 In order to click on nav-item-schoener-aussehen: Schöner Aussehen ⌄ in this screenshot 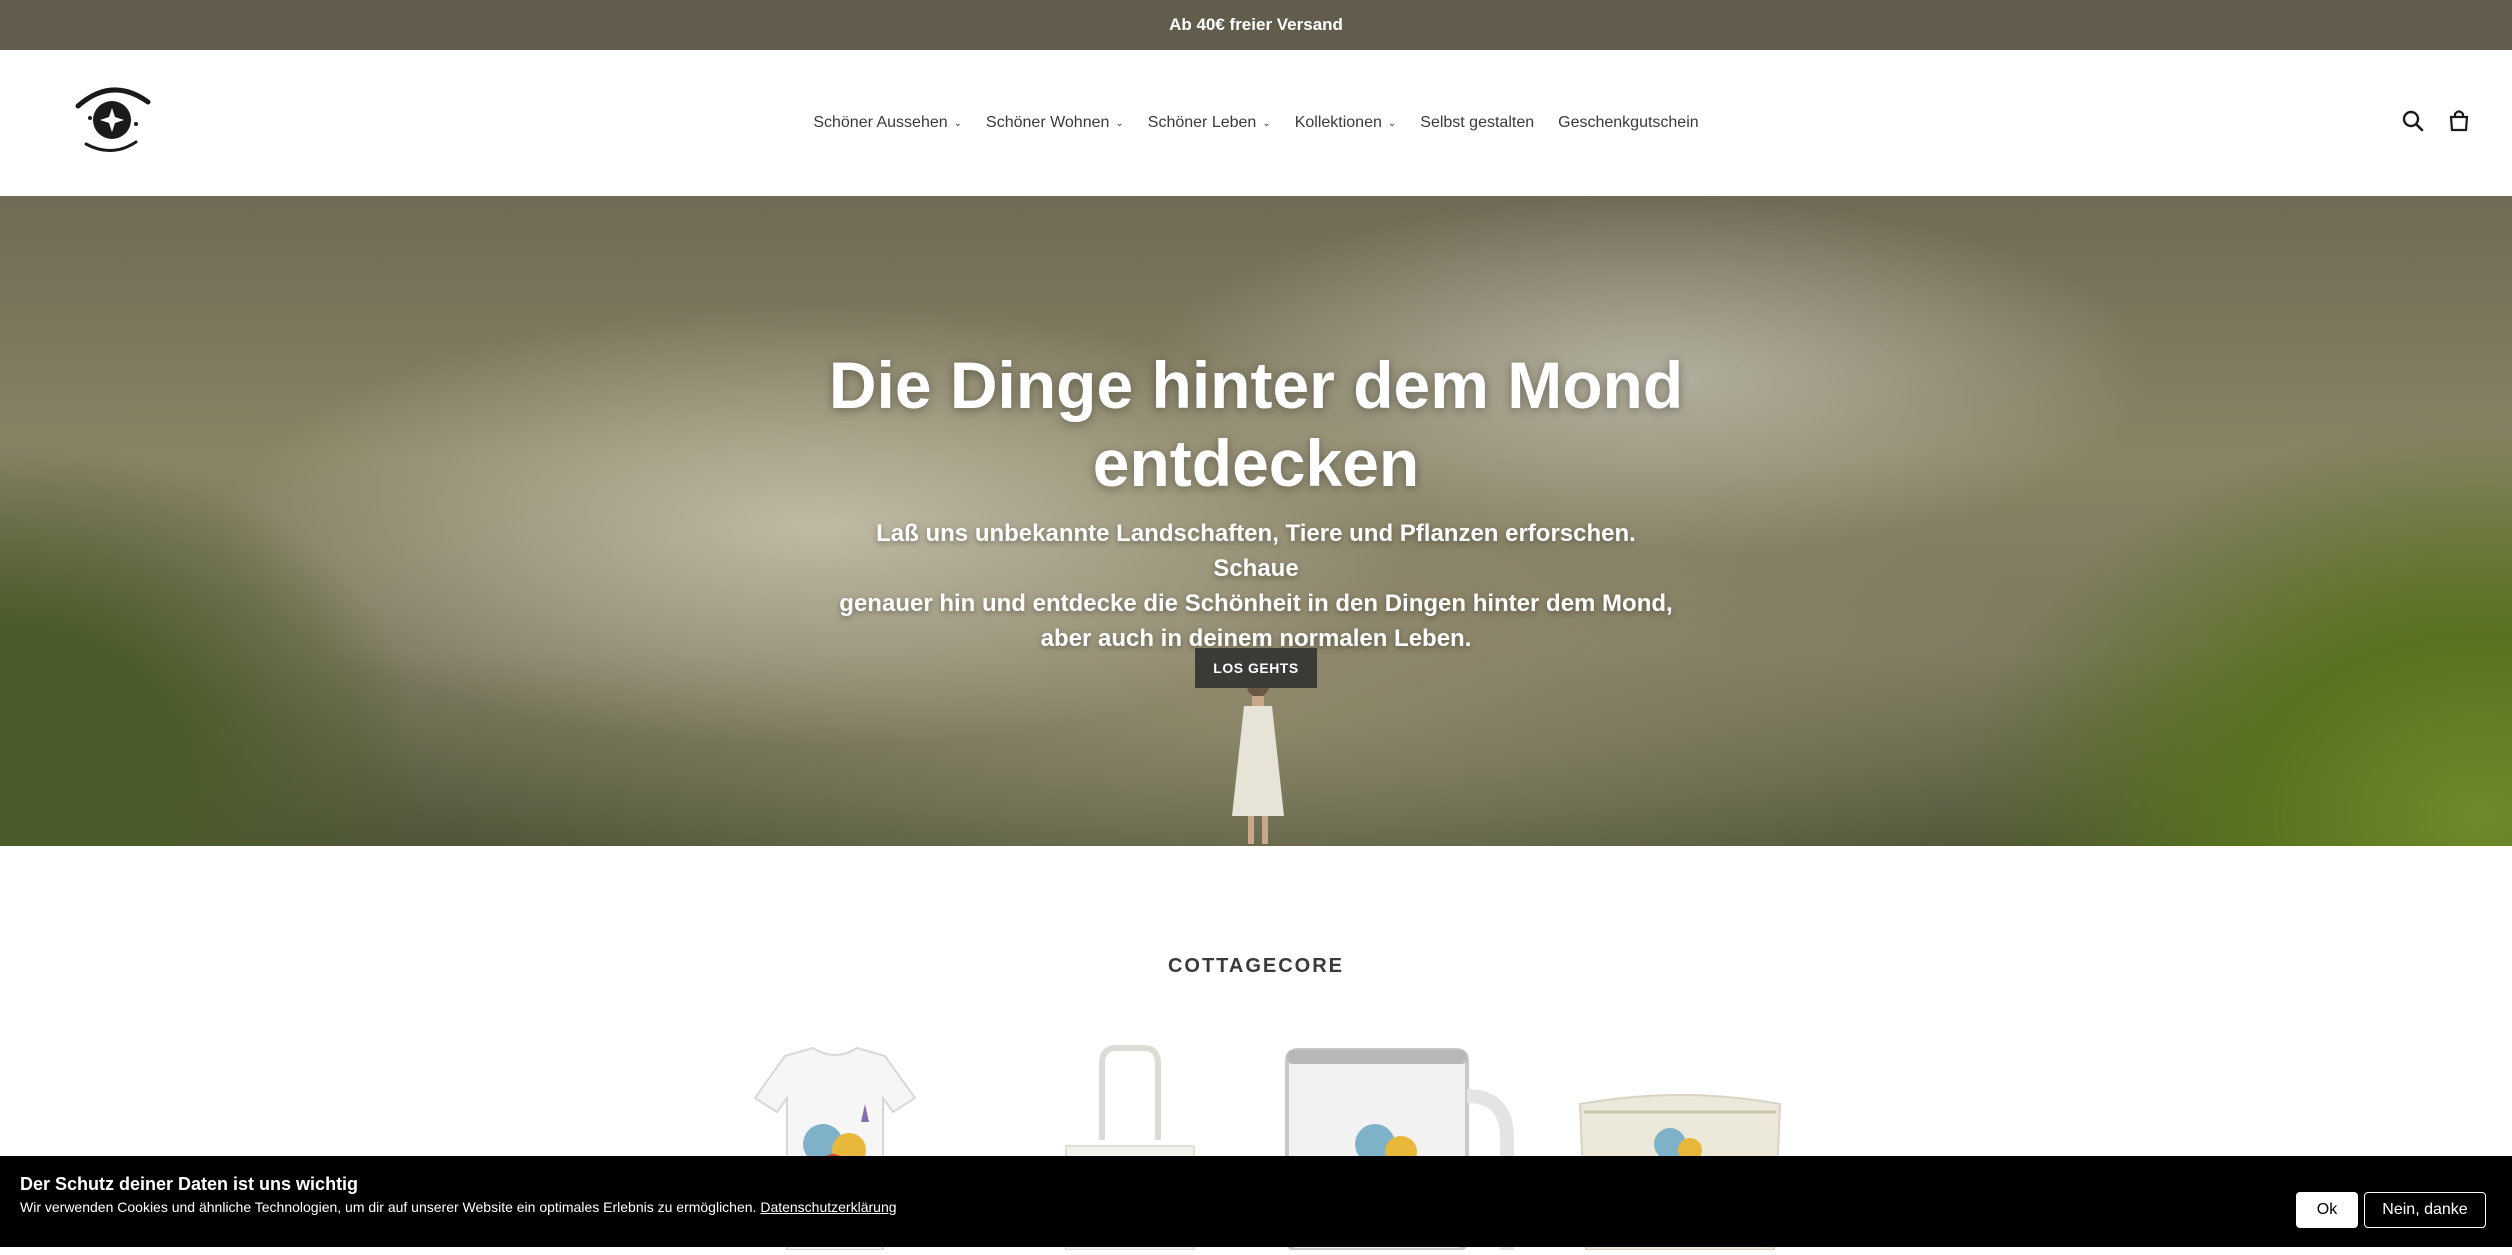, I will do `click(887, 123)`.